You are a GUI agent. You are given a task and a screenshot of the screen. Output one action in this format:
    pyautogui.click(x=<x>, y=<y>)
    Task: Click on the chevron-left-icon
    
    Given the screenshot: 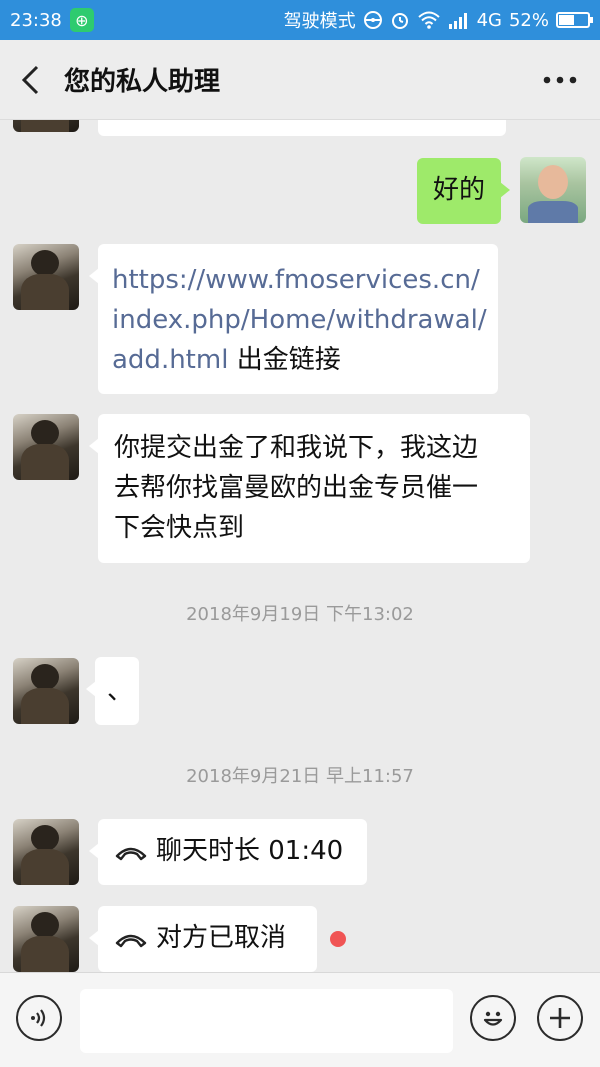 What is the action you would take?
    pyautogui.click(x=30, y=80)
    